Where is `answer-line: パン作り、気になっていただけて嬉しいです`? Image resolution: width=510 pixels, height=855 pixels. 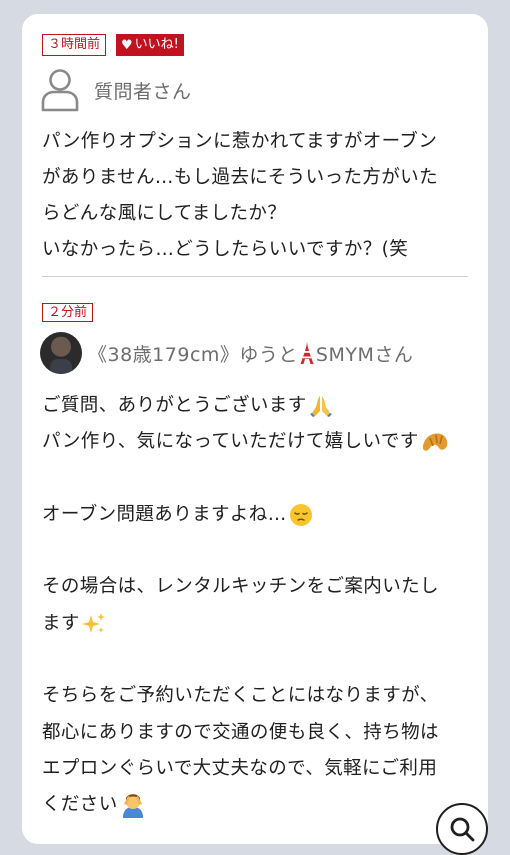
answer-line: パン作り、気になっていただけて嬉しいです is located at coordinates (257, 442).